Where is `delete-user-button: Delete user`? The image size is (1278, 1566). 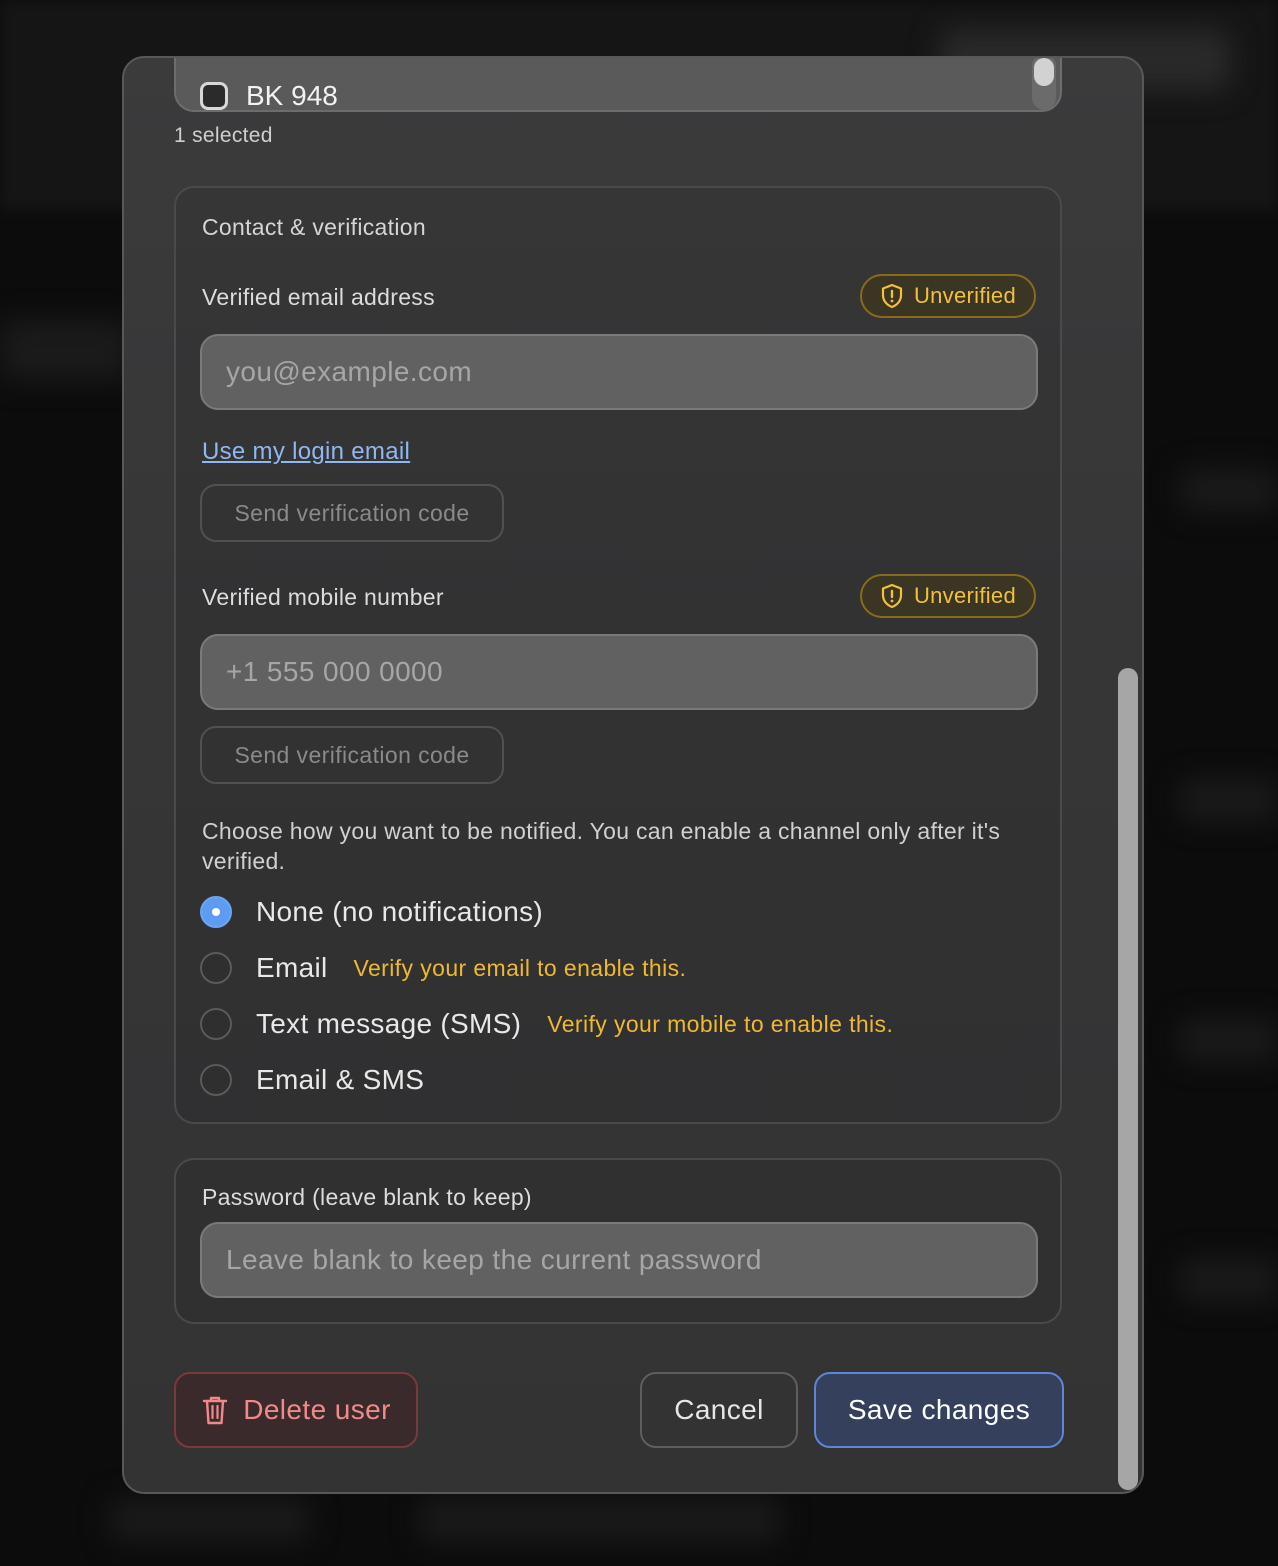 delete-user-button: Delete user is located at coordinates (296, 1410).